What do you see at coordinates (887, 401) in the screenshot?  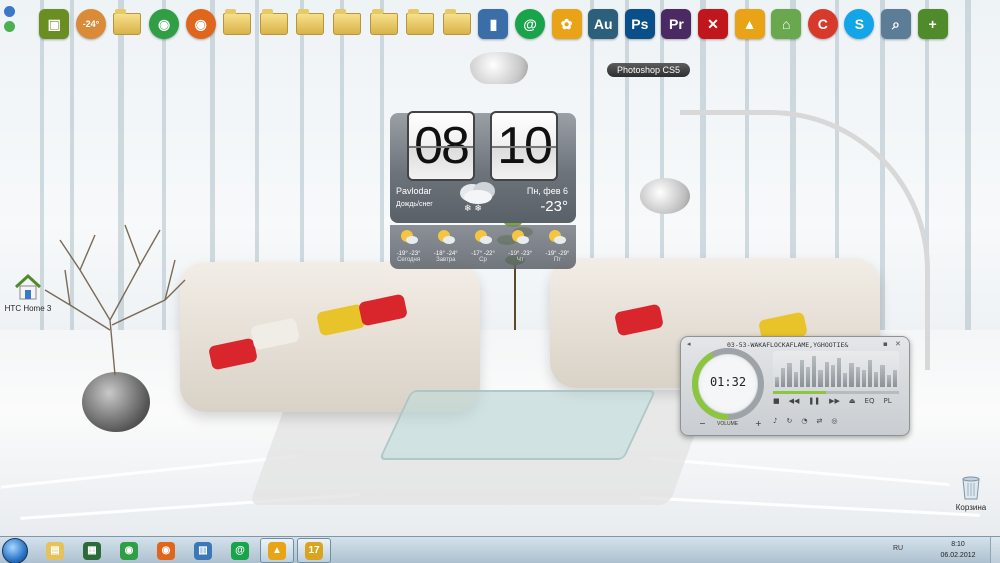 I see `playlist-button: PL` at bounding box center [887, 401].